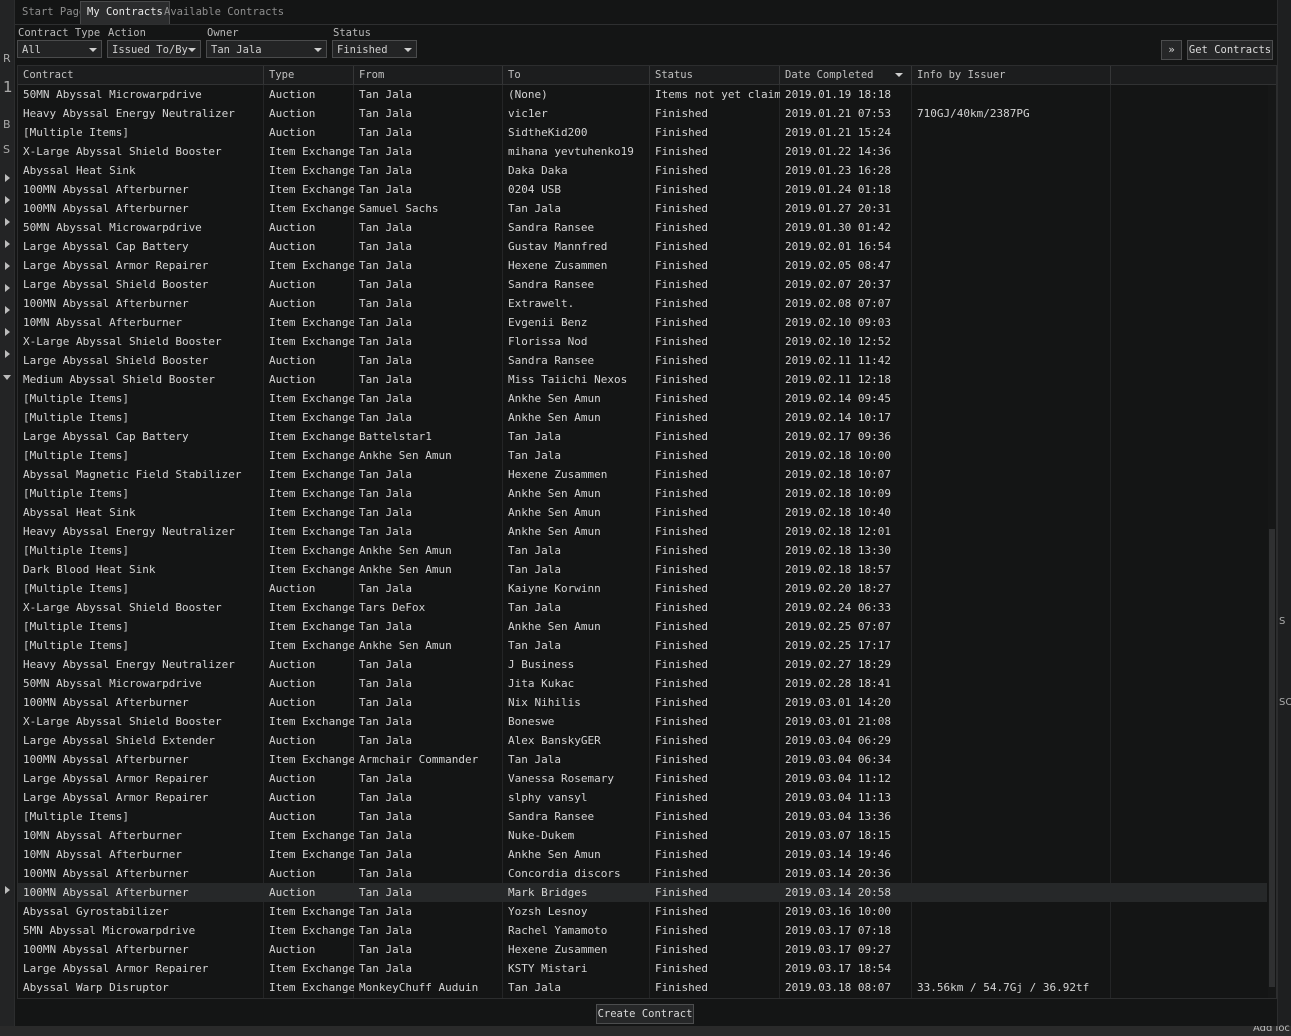  Describe the element at coordinates (571, 151) in the screenshot. I see `cell-to: mihana yevtuhenko19` at that location.